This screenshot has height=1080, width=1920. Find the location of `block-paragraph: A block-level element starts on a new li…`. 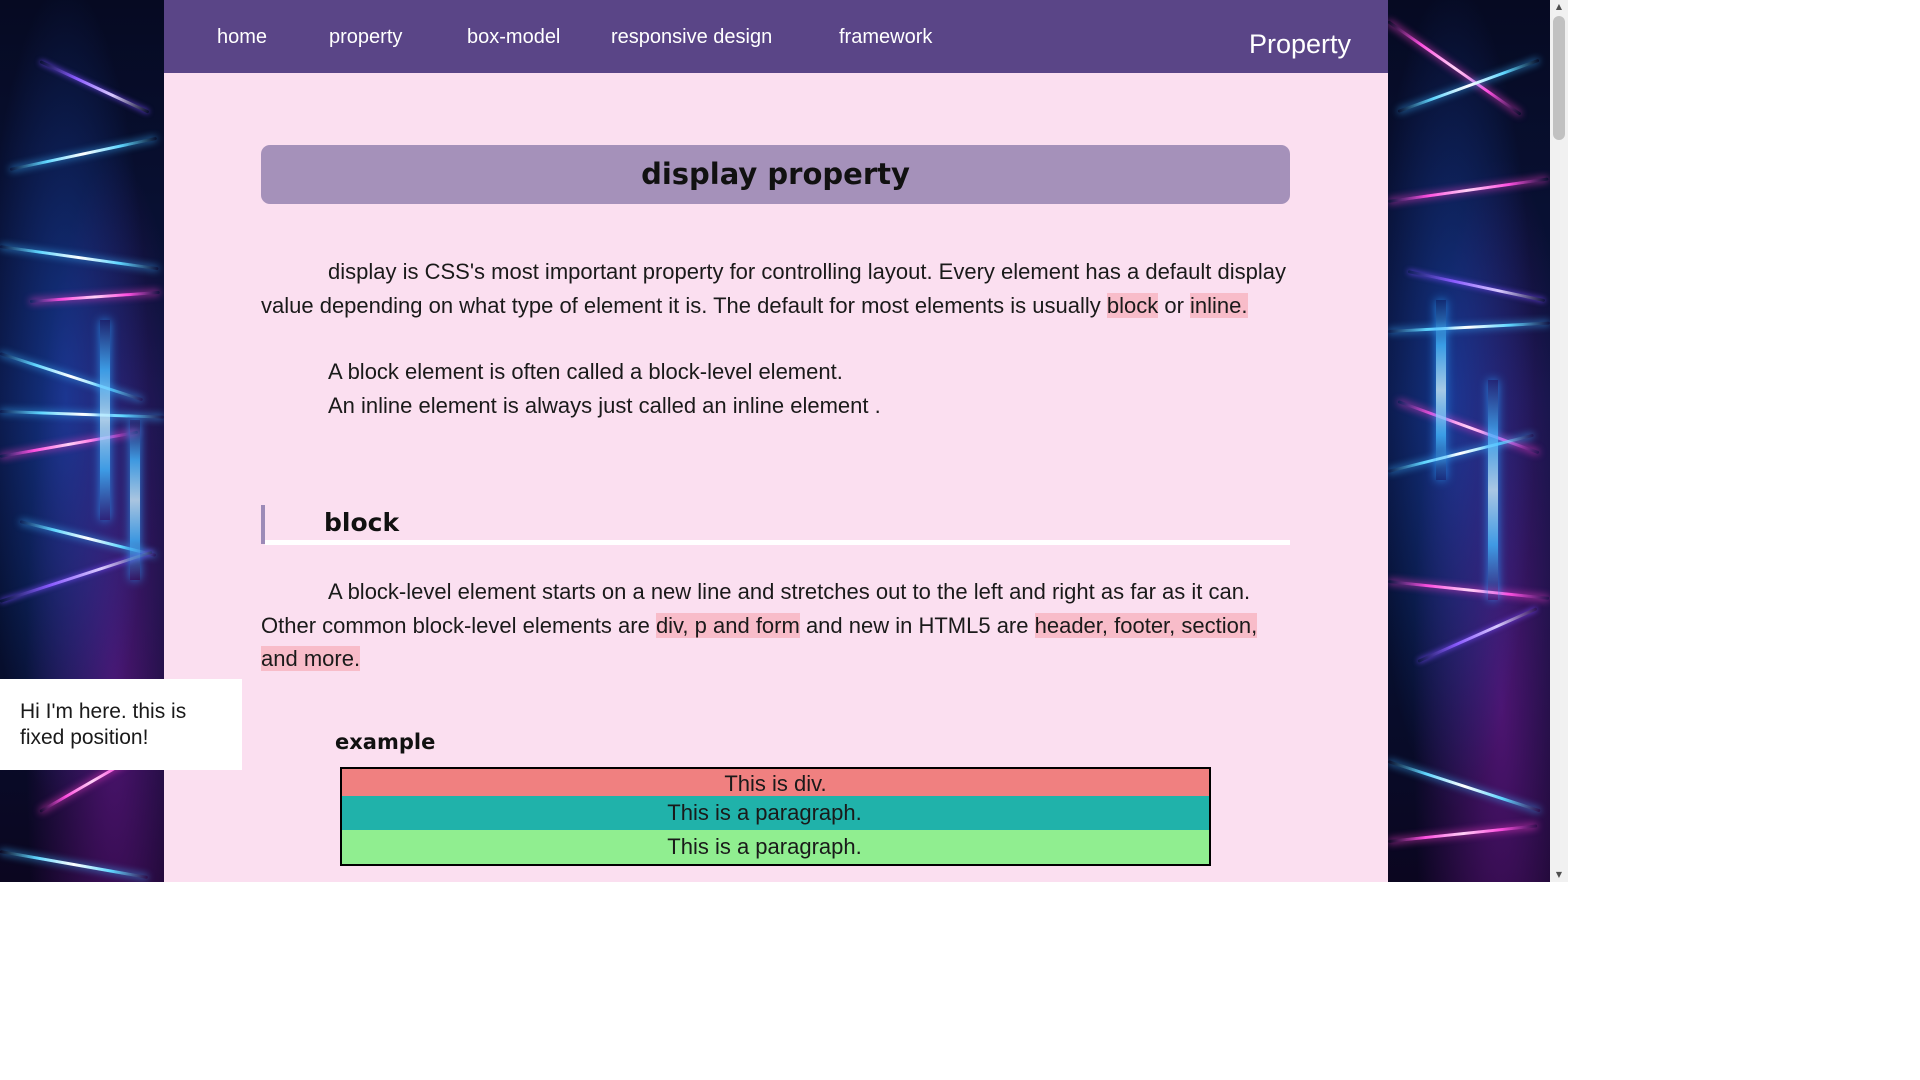

block-paragraph: A block-level element starts on a new li… is located at coordinates (776, 625).